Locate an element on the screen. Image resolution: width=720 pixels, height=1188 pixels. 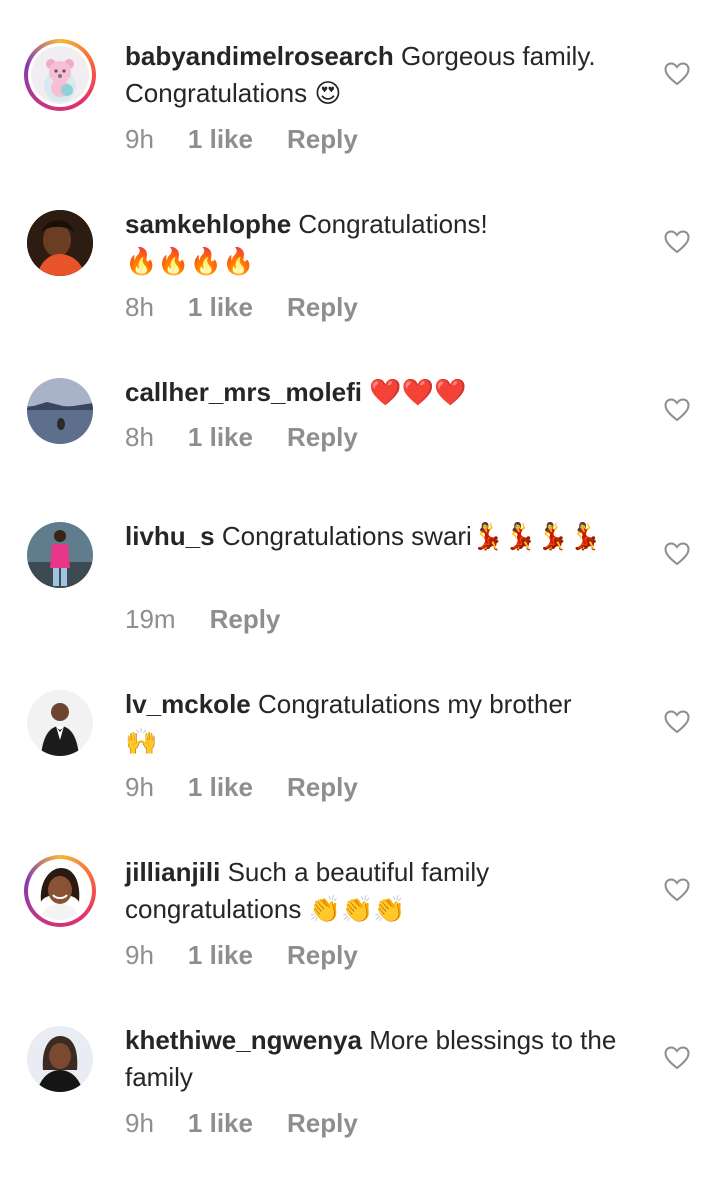
comment-text-block: samkehlophe Congratulations! 🔥🔥🔥🔥 is located at coordinates (385, 243).